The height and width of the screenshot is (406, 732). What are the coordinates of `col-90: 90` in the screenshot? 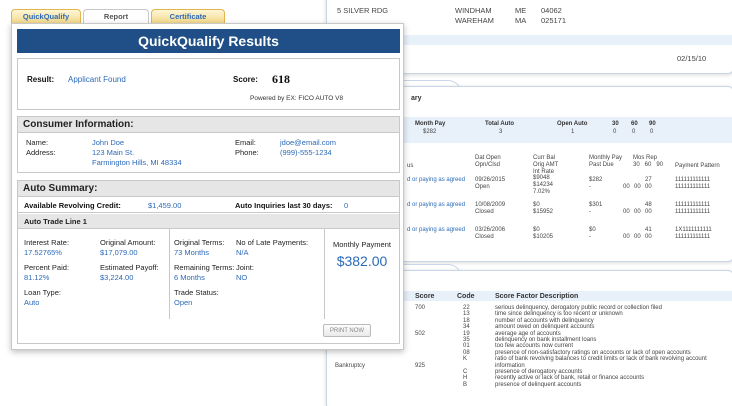 It's located at (652, 124).